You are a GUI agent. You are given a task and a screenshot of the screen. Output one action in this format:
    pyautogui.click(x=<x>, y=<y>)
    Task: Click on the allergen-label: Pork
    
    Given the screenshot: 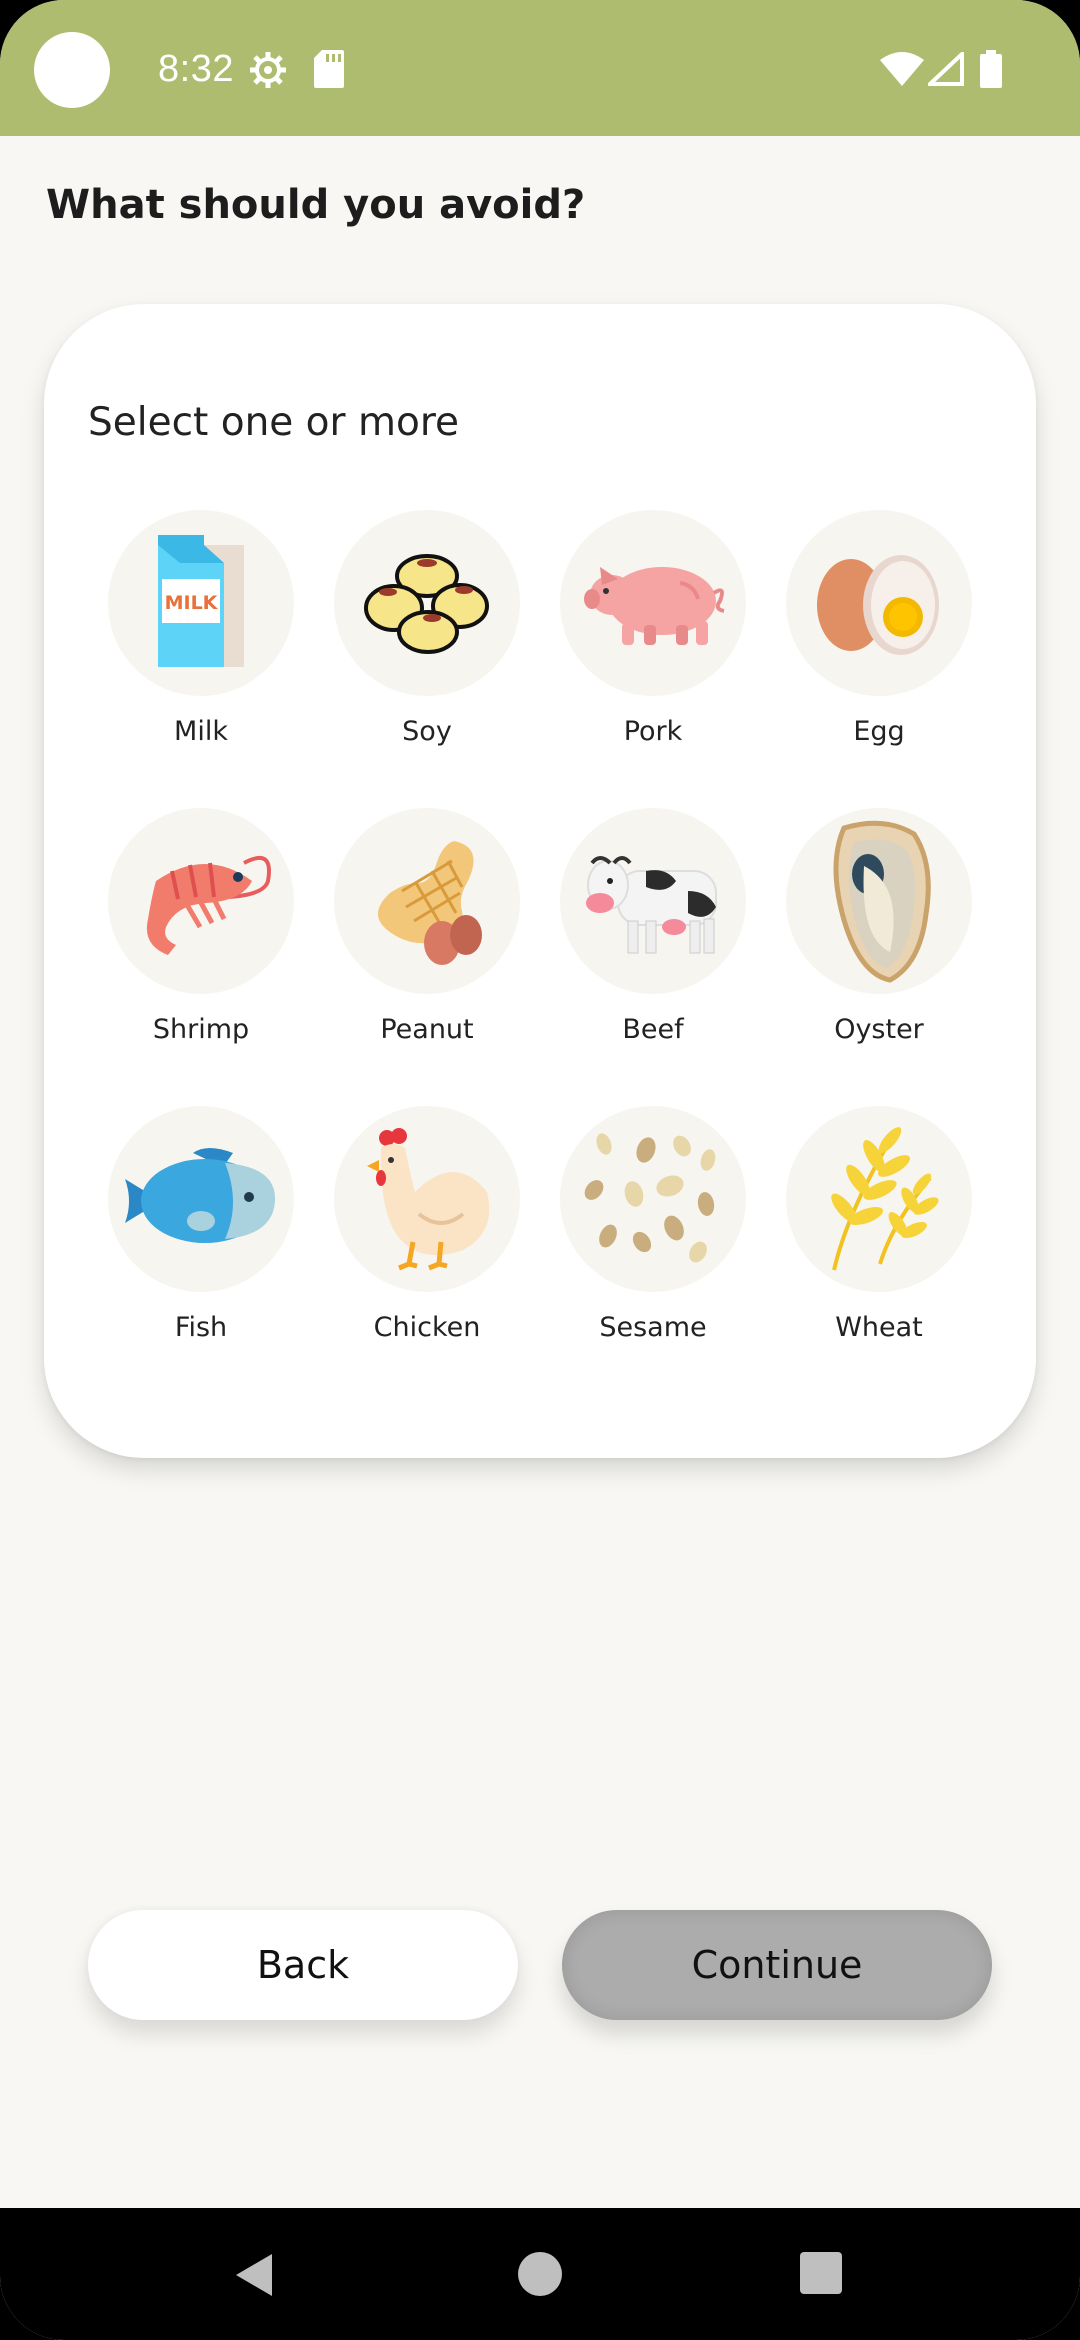 What is the action you would take?
    pyautogui.click(x=653, y=731)
    